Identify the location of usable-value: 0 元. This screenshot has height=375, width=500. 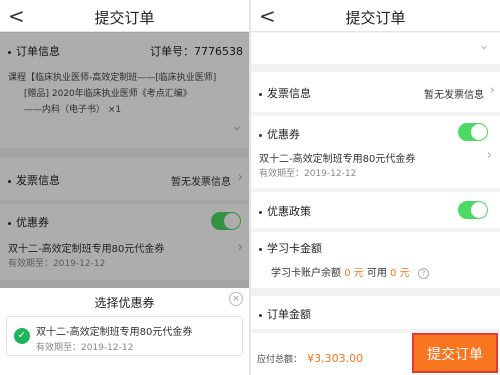
(400, 273).